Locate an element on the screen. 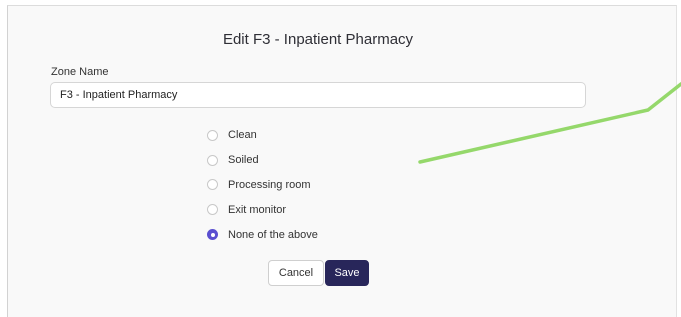 This screenshot has width=681, height=317. radio-option-label: Clean is located at coordinates (242, 135).